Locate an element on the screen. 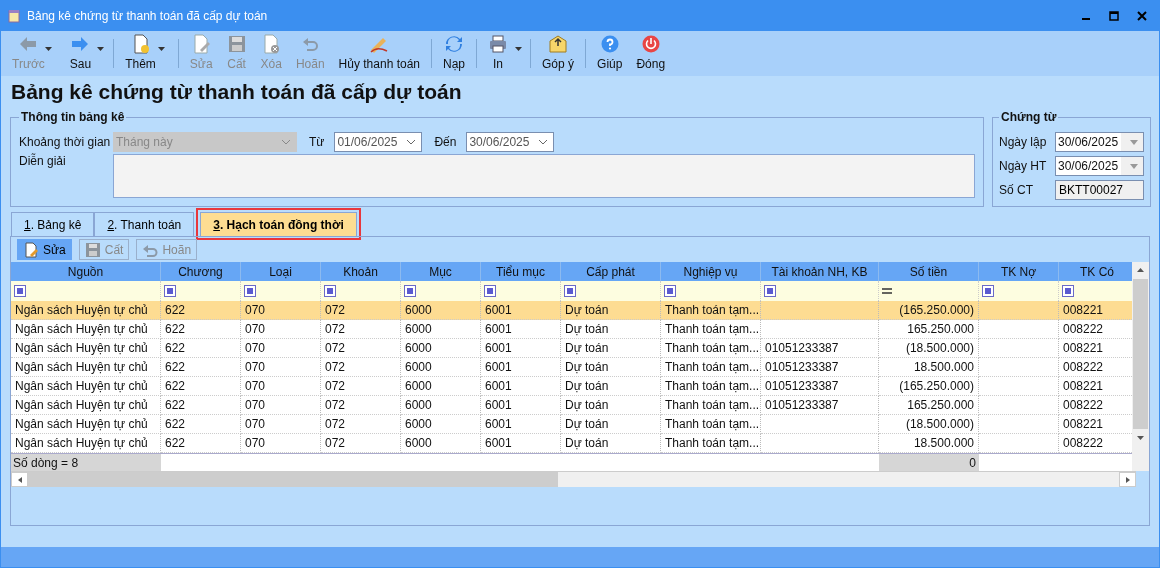 The image size is (1160, 568). toolbar-button: Đóng is located at coordinates (651, 53).